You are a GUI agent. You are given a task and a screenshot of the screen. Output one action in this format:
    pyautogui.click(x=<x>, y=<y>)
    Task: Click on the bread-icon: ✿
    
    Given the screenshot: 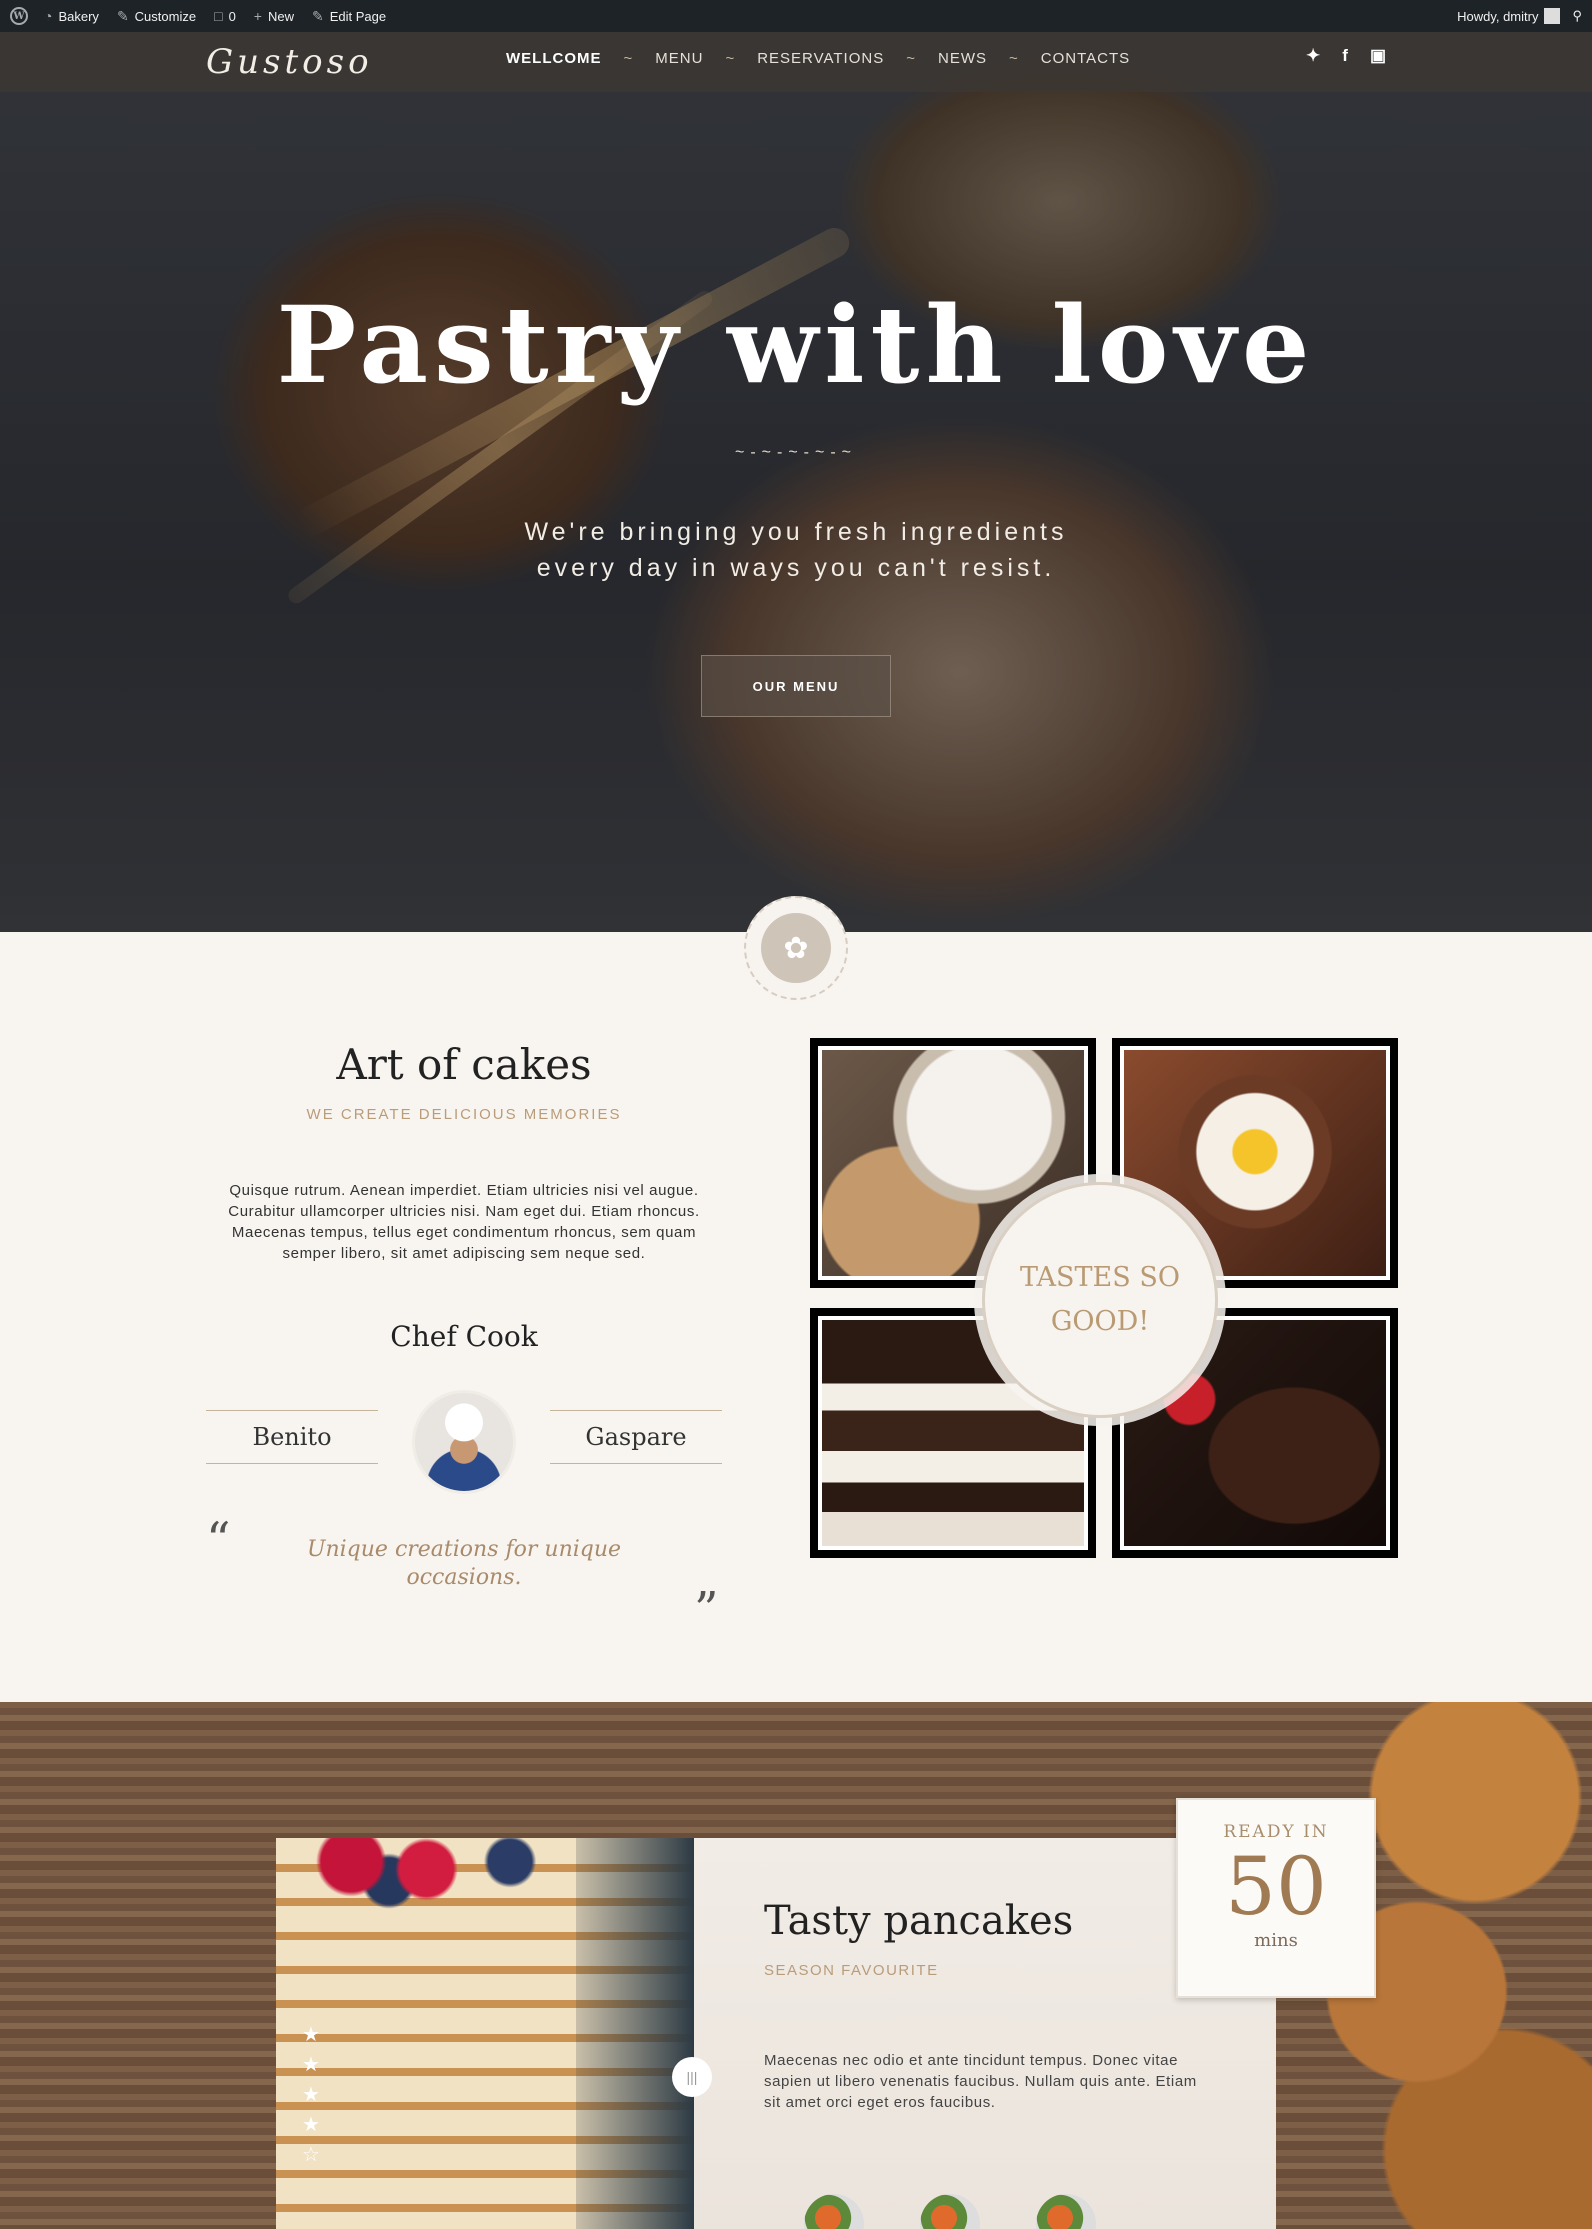 What is the action you would take?
    pyautogui.click(x=796, y=948)
    